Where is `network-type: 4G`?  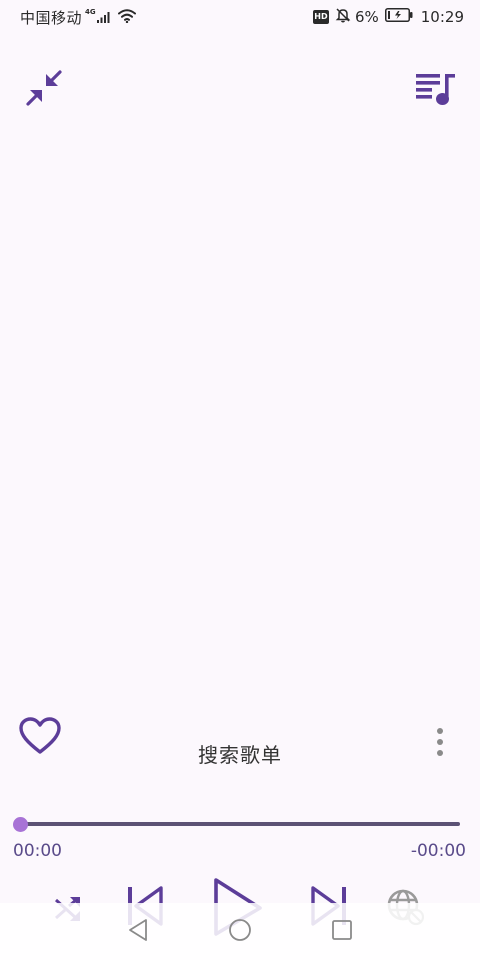 network-type: 4G is located at coordinates (90, 11).